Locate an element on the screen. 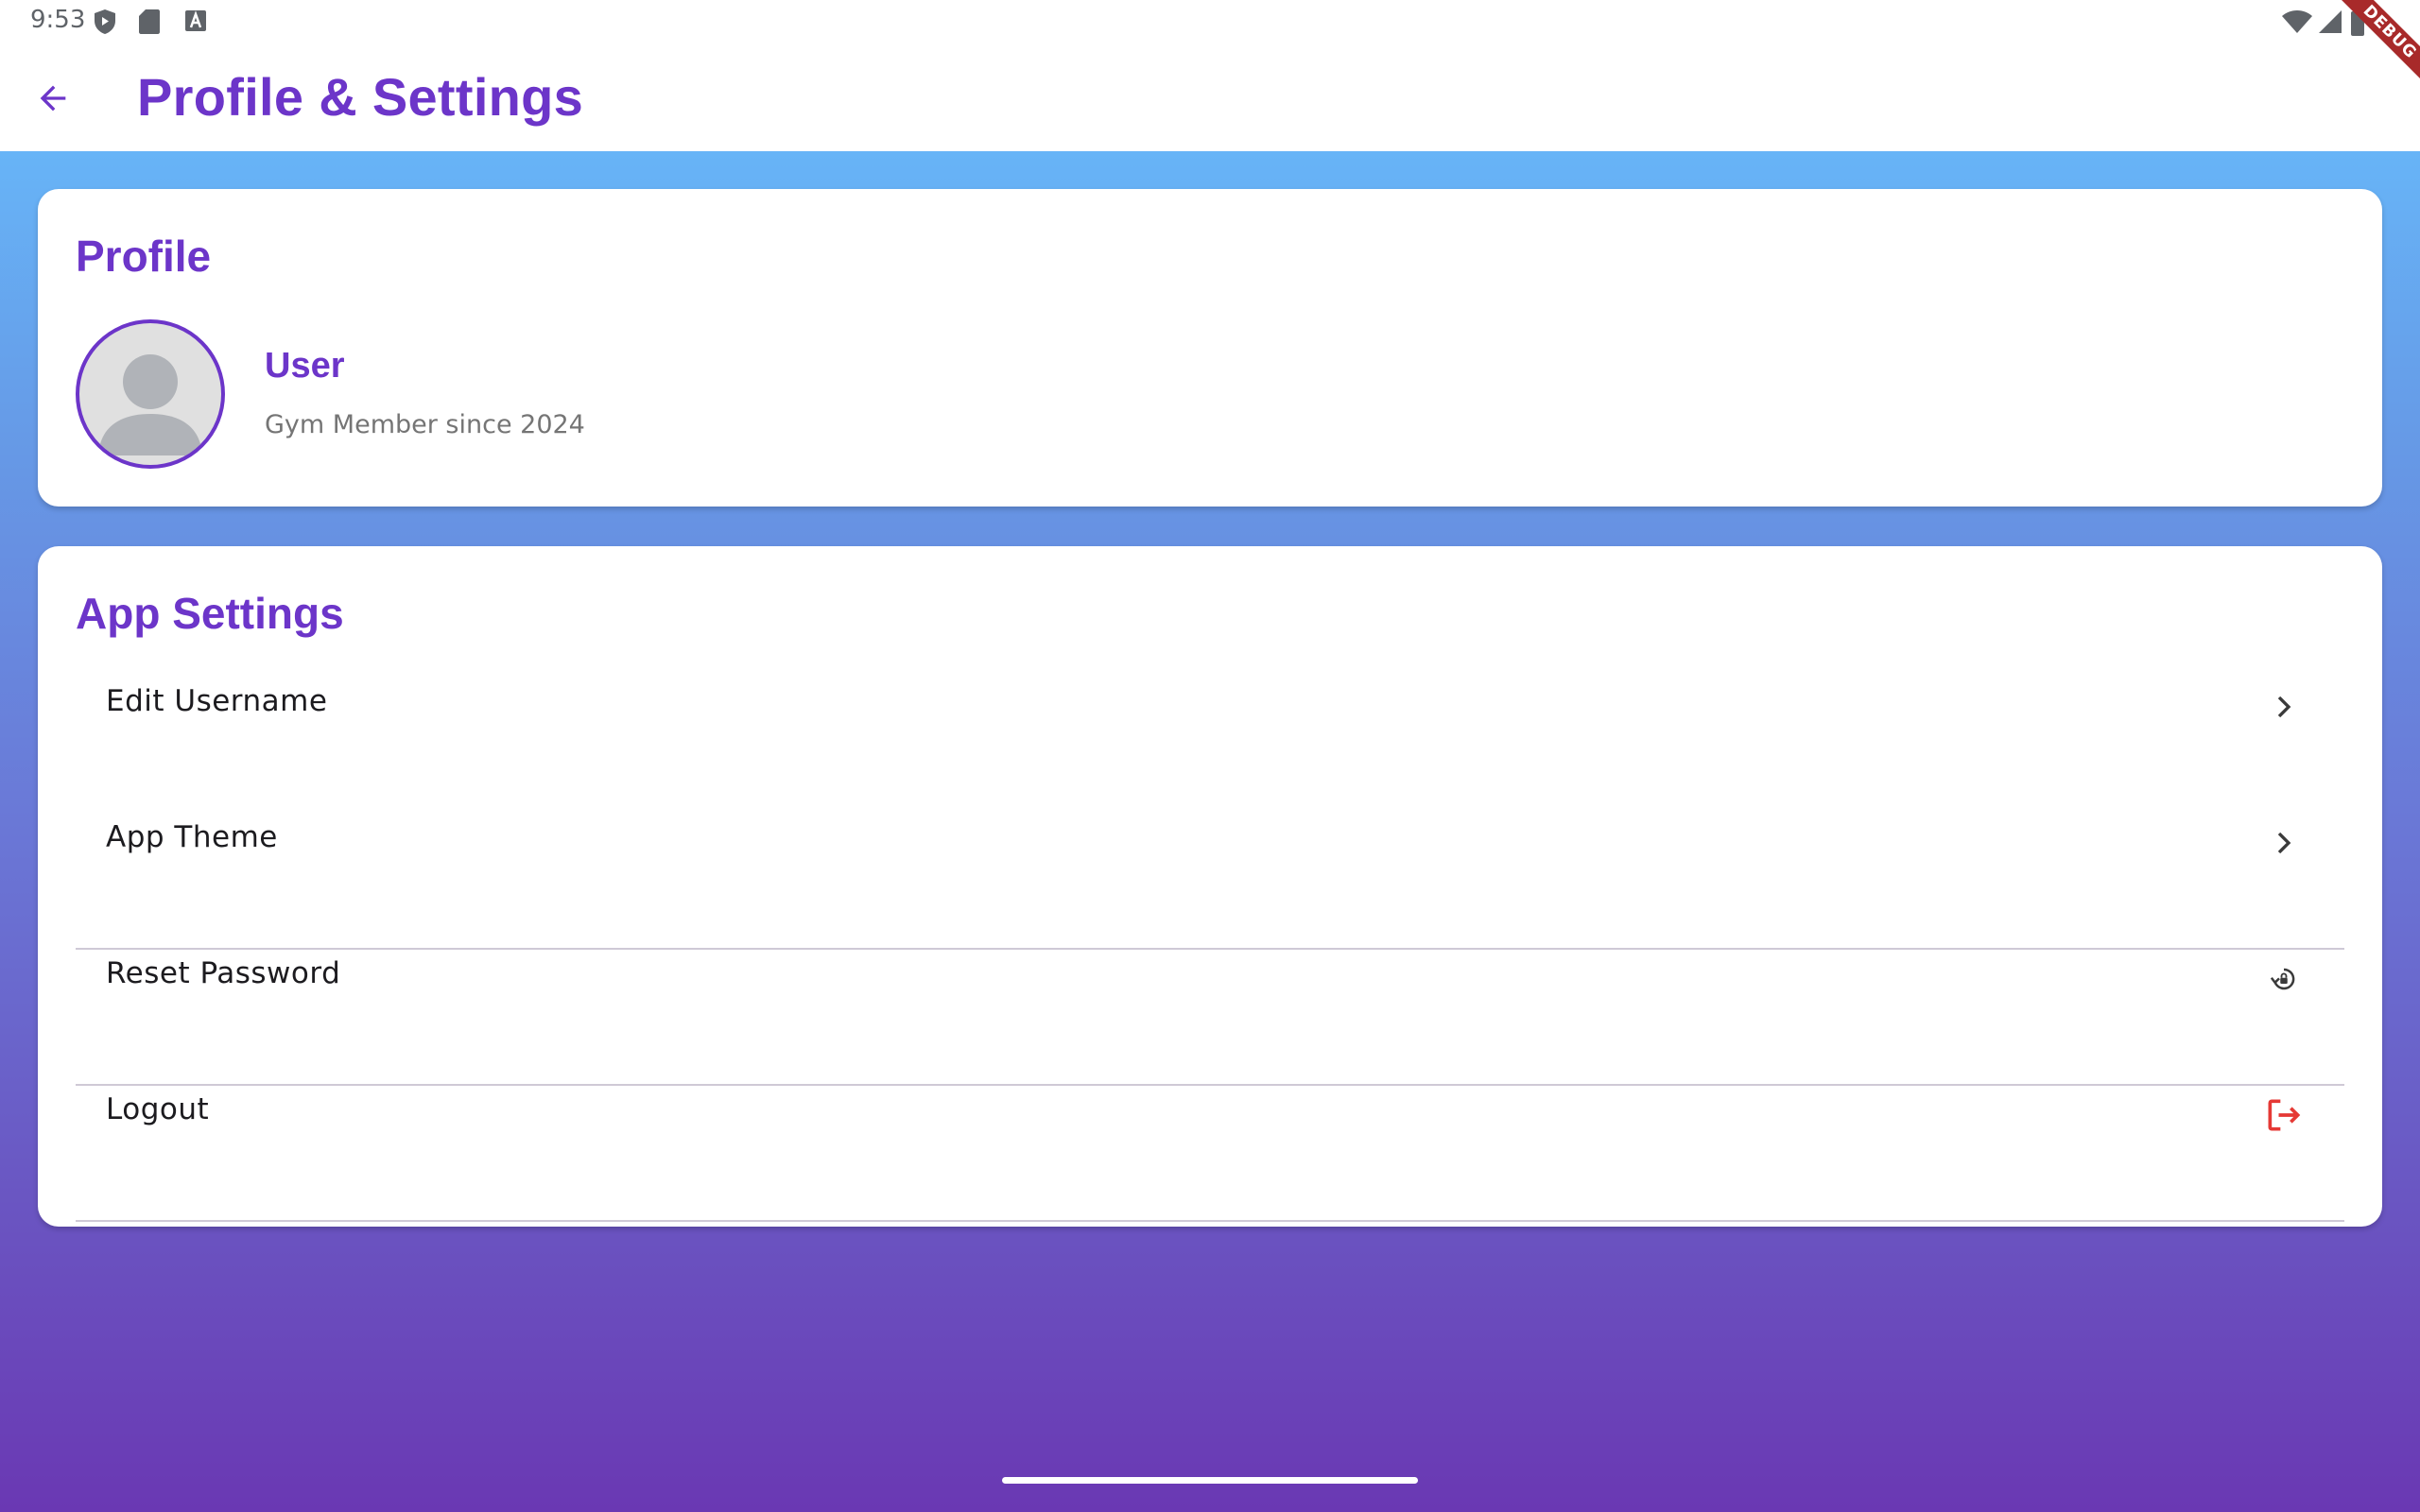 This screenshot has height=1512, width=2420. person-icon is located at coordinates (150, 404).